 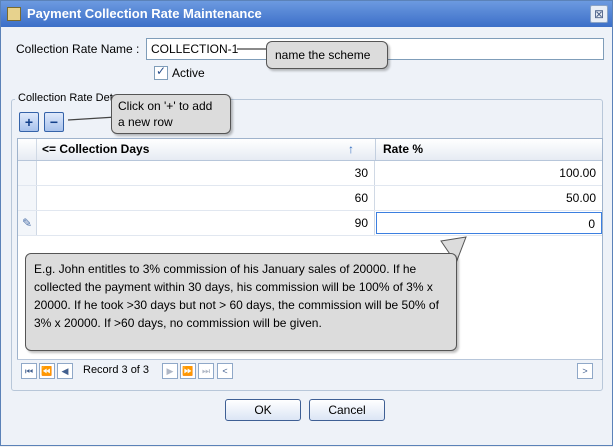 What do you see at coordinates (165, 114) in the screenshot?
I see `add-row-callout-text: Click on '+' to add a new row` at bounding box center [165, 114].